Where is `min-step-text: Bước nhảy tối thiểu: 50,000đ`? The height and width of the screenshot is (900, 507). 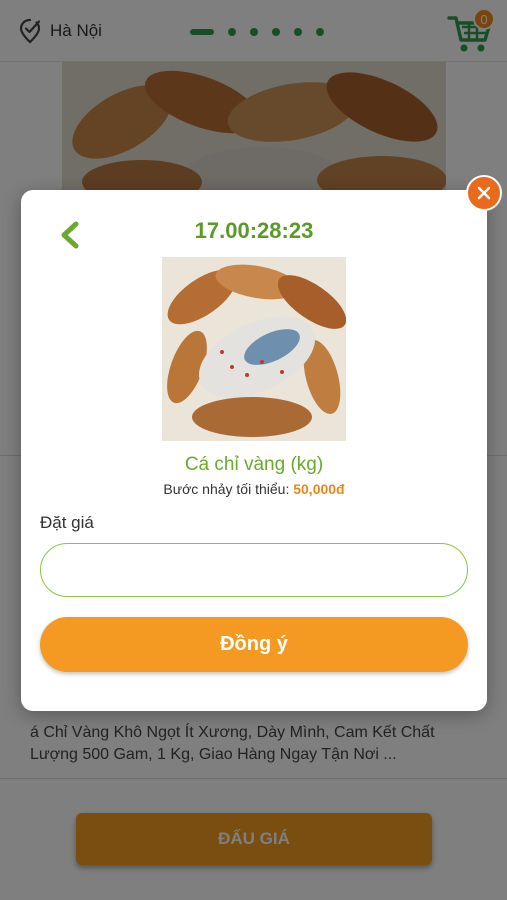
min-step-text: Bước nhảy tối thiểu: 50,000đ is located at coordinates (254, 489).